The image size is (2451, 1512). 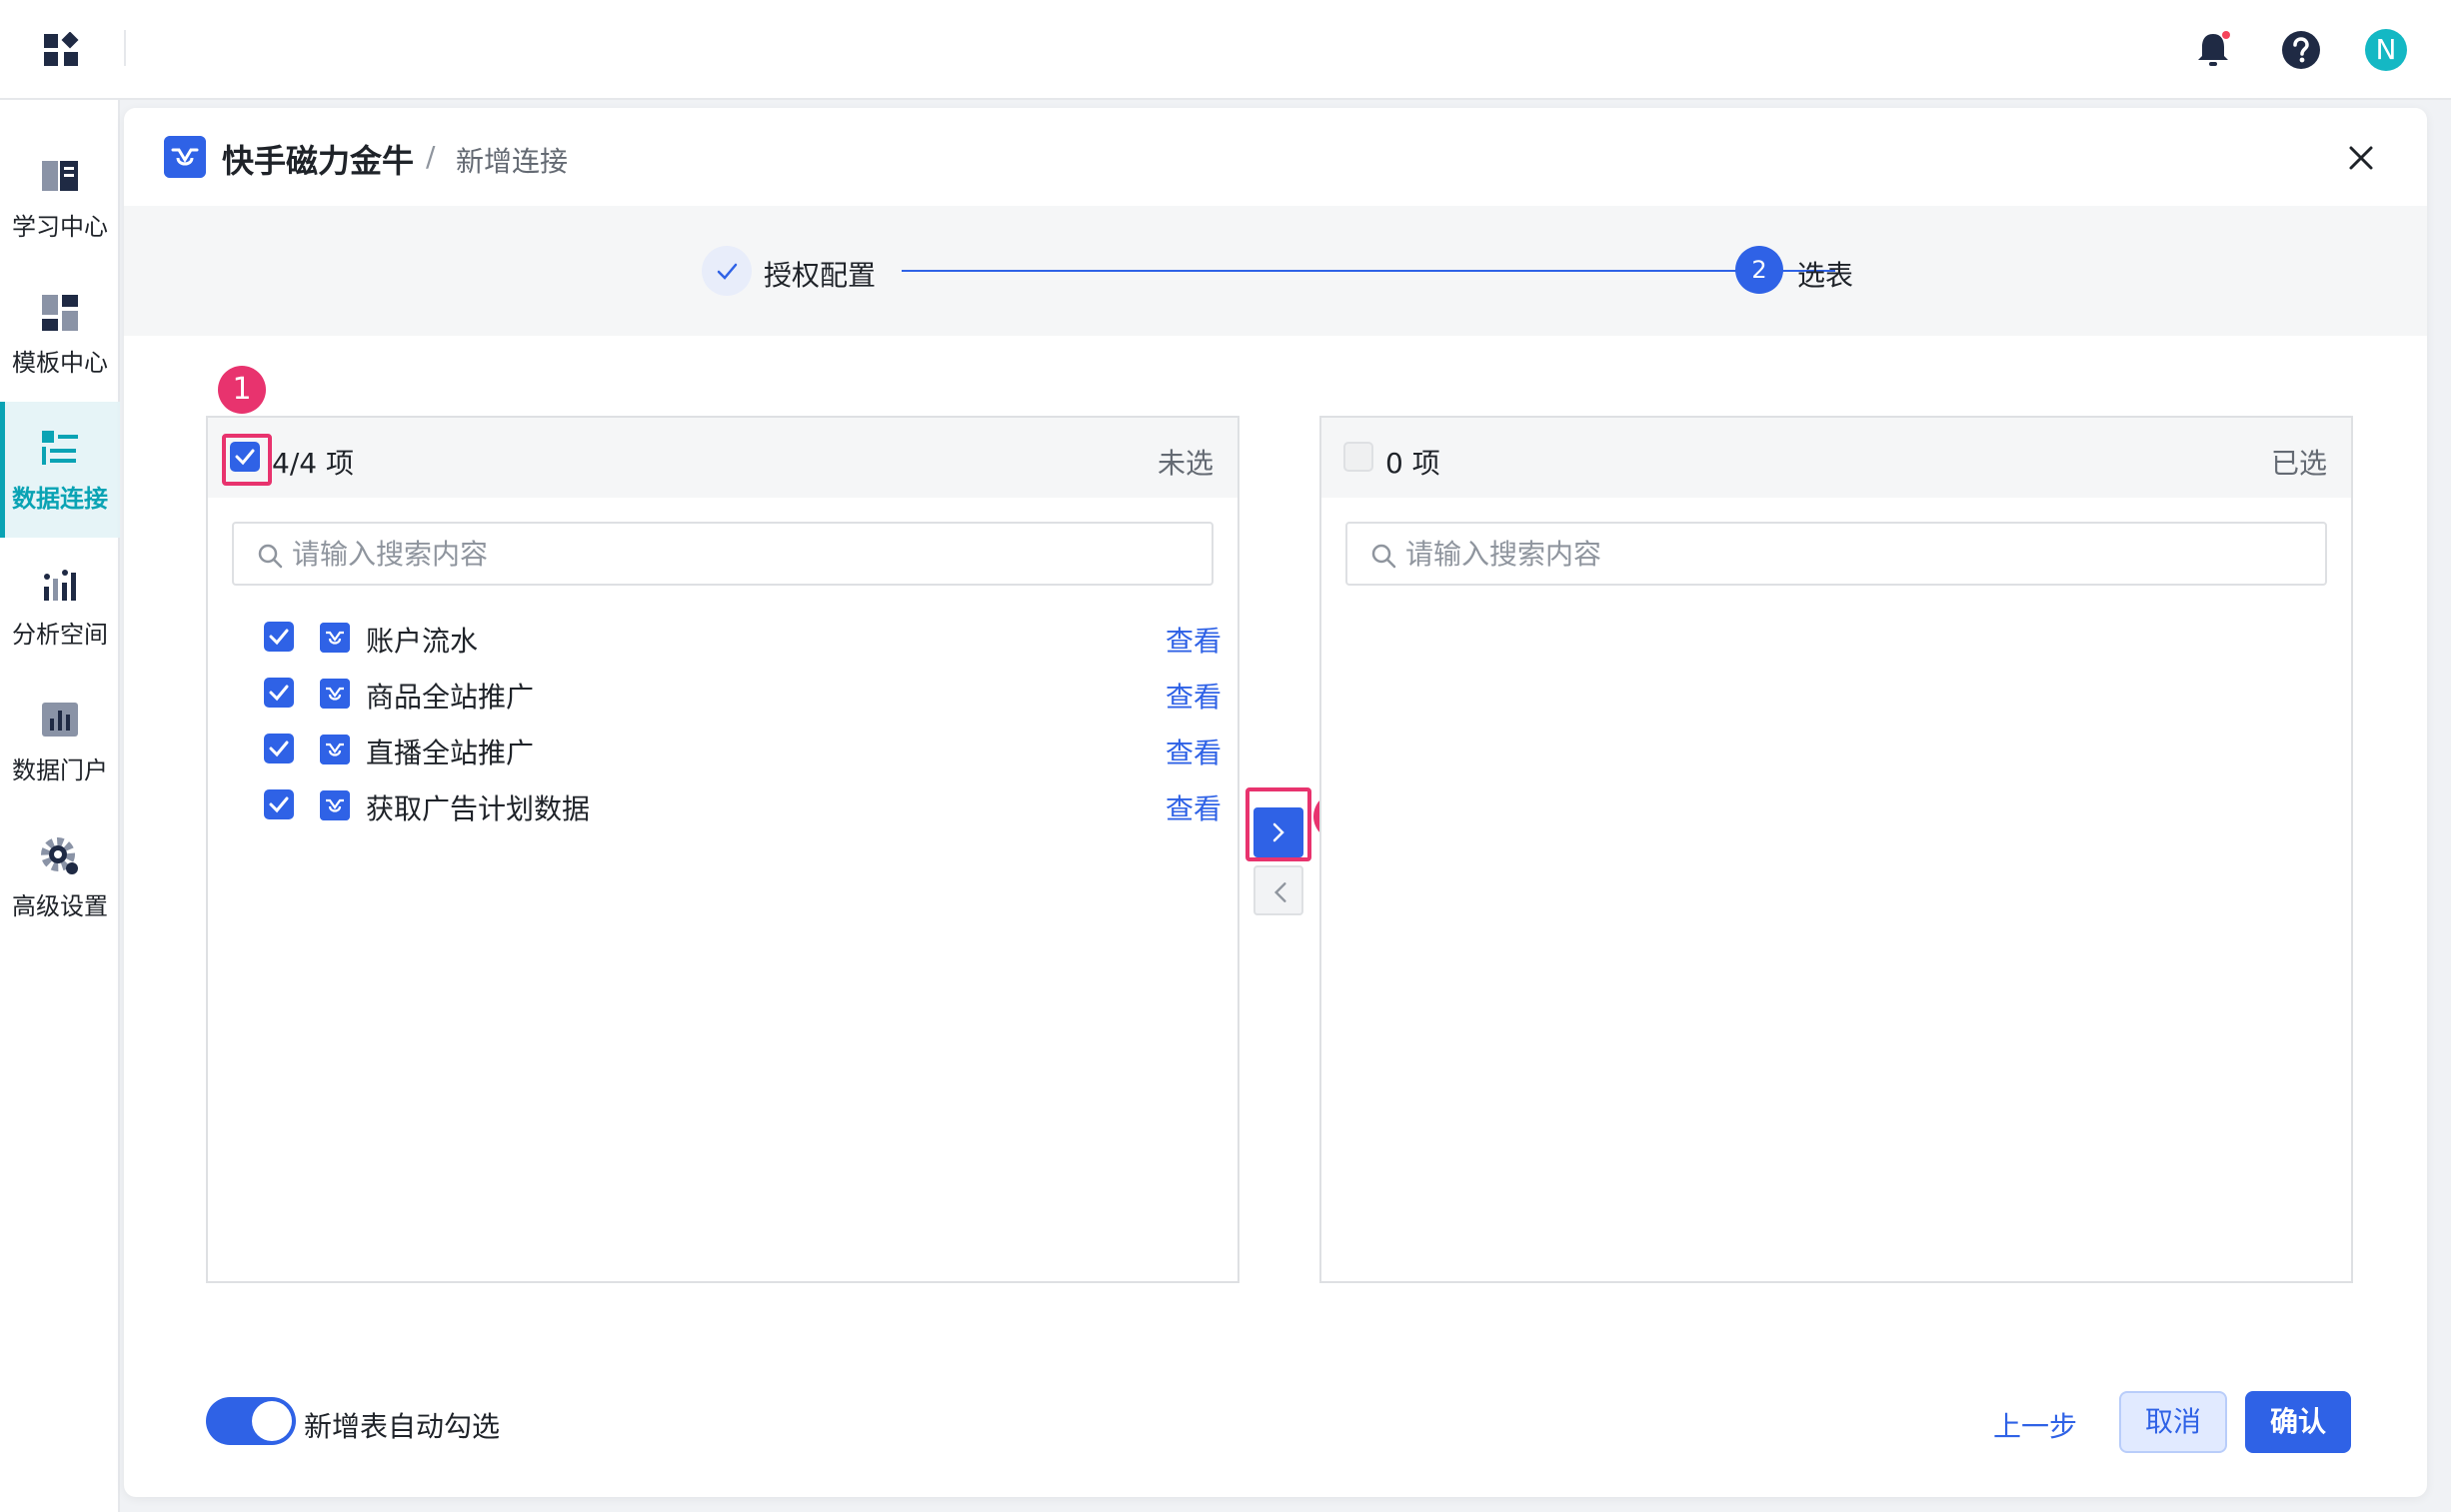 I want to click on panel-header: 快手磁力金牛 / 新增连接, so click(x=1276, y=157).